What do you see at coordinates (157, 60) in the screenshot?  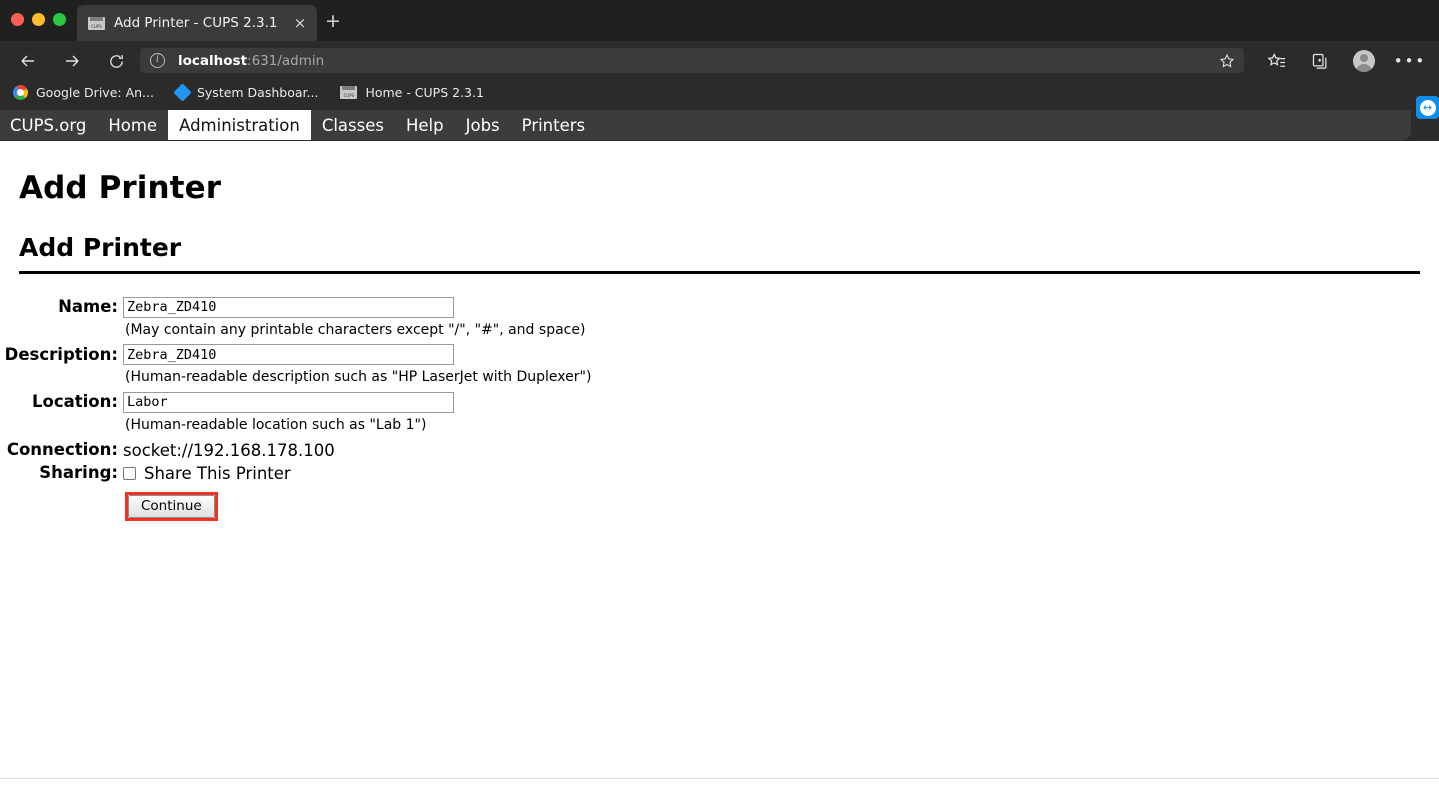 I see `site-info-icon: i` at bounding box center [157, 60].